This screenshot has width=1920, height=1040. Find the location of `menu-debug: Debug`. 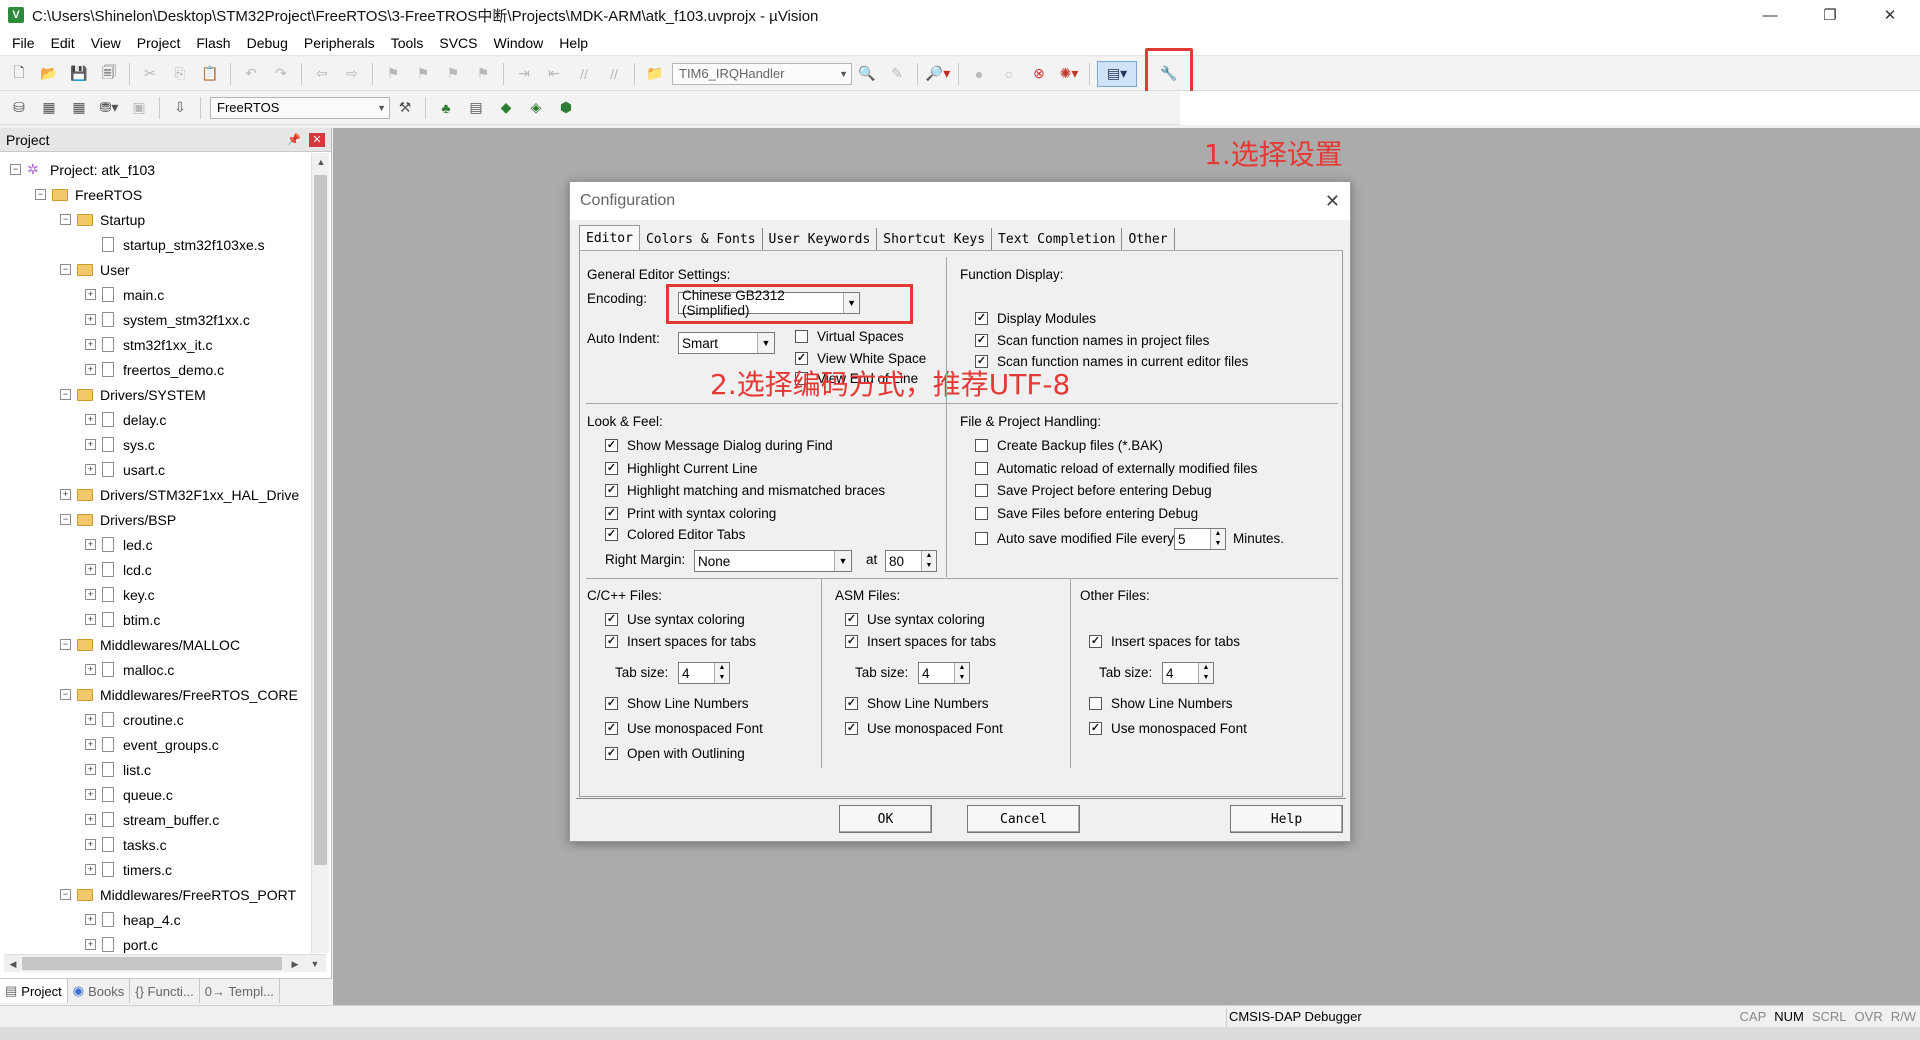

menu-debug: Debug is located at coordinates (267, 43).